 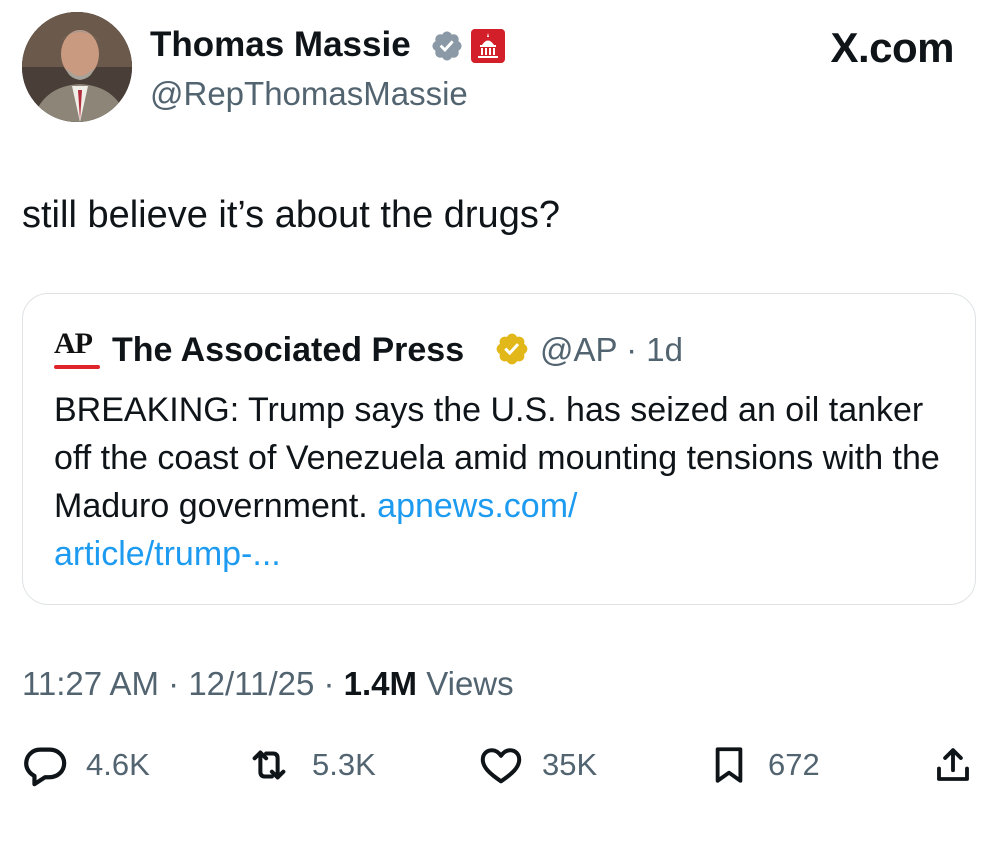 I want to click on verified-badge-icon, so click(x=447, y=46).